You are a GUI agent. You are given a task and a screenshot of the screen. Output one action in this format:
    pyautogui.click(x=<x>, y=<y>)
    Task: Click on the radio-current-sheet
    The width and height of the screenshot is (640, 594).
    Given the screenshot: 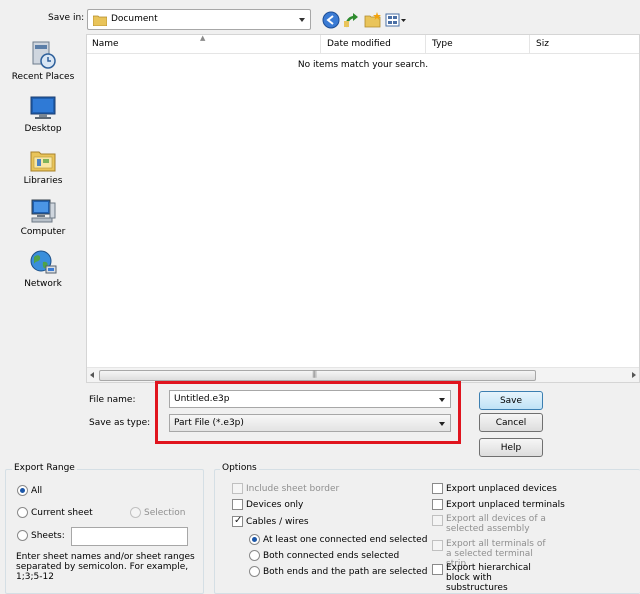 What is the action you would take?
    pyautogui.click(x=22, y=512)
    